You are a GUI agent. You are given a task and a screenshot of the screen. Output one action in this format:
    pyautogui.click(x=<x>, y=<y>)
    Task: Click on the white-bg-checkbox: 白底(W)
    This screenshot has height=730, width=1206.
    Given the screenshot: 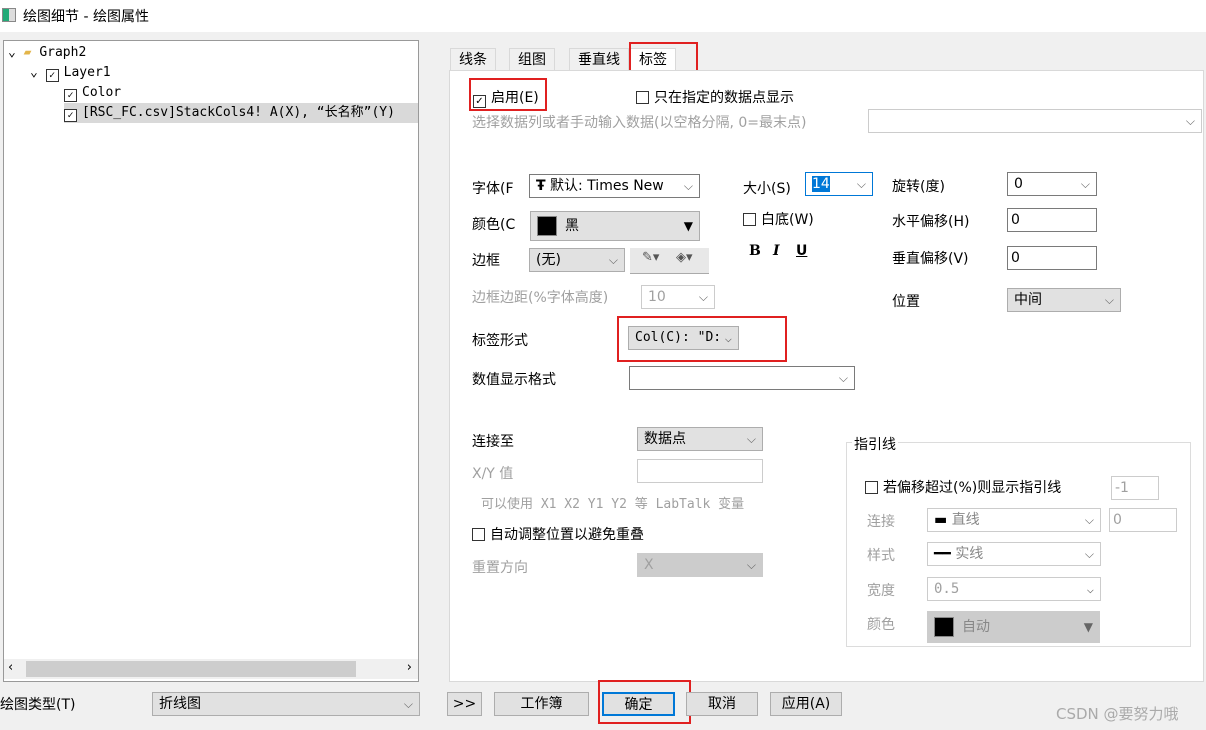 What is the action you would take?
    pyautogui.click(x=778, y=219)
    